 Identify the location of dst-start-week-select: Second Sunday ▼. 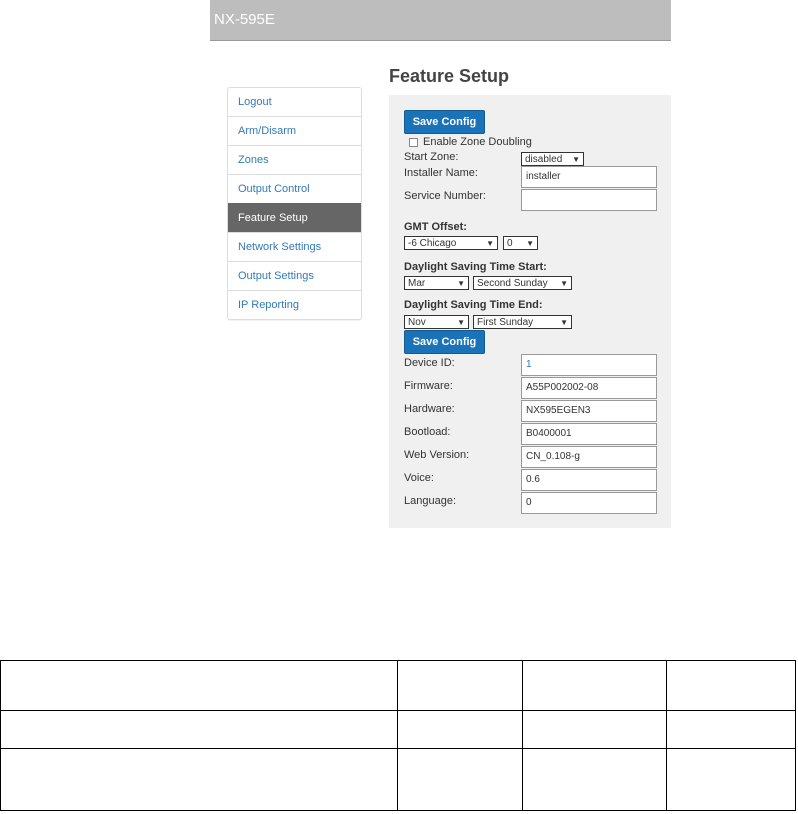
(522, 283).